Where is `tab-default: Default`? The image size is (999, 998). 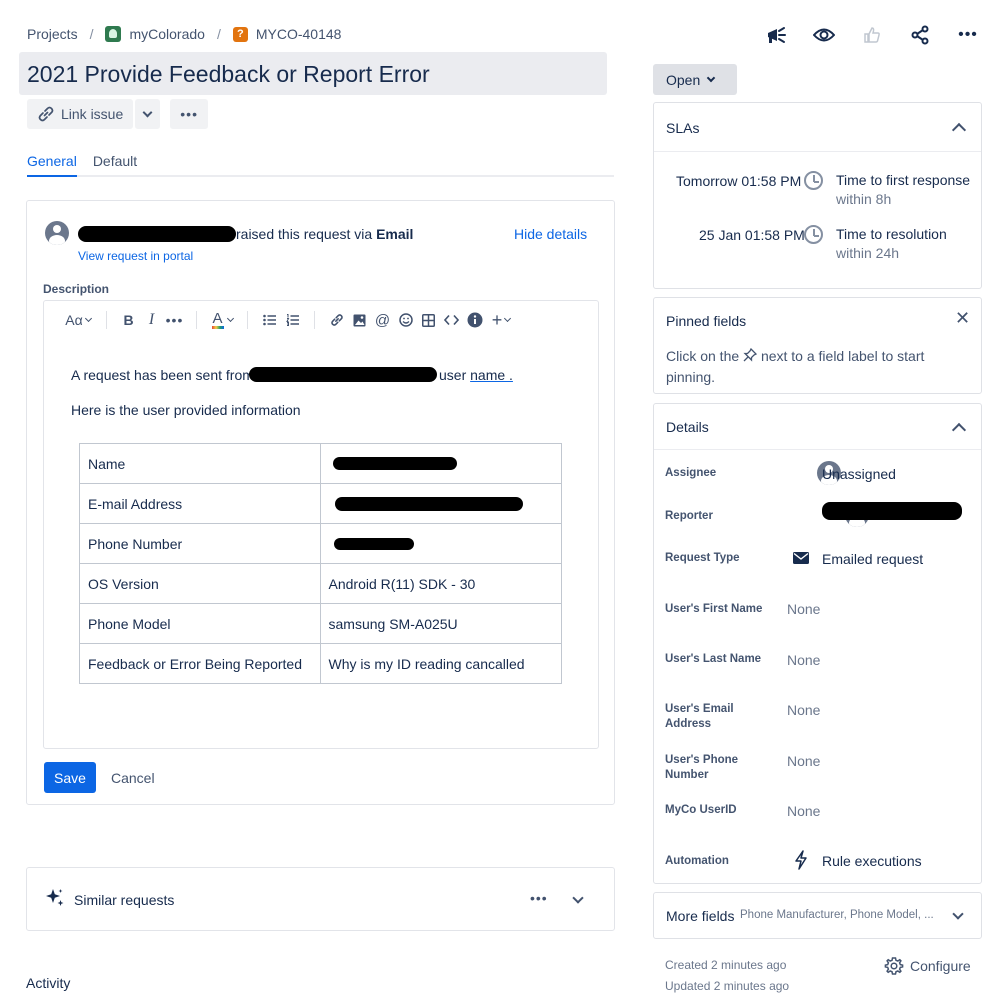
tab-default: Default is located at coordinates (115, 164).